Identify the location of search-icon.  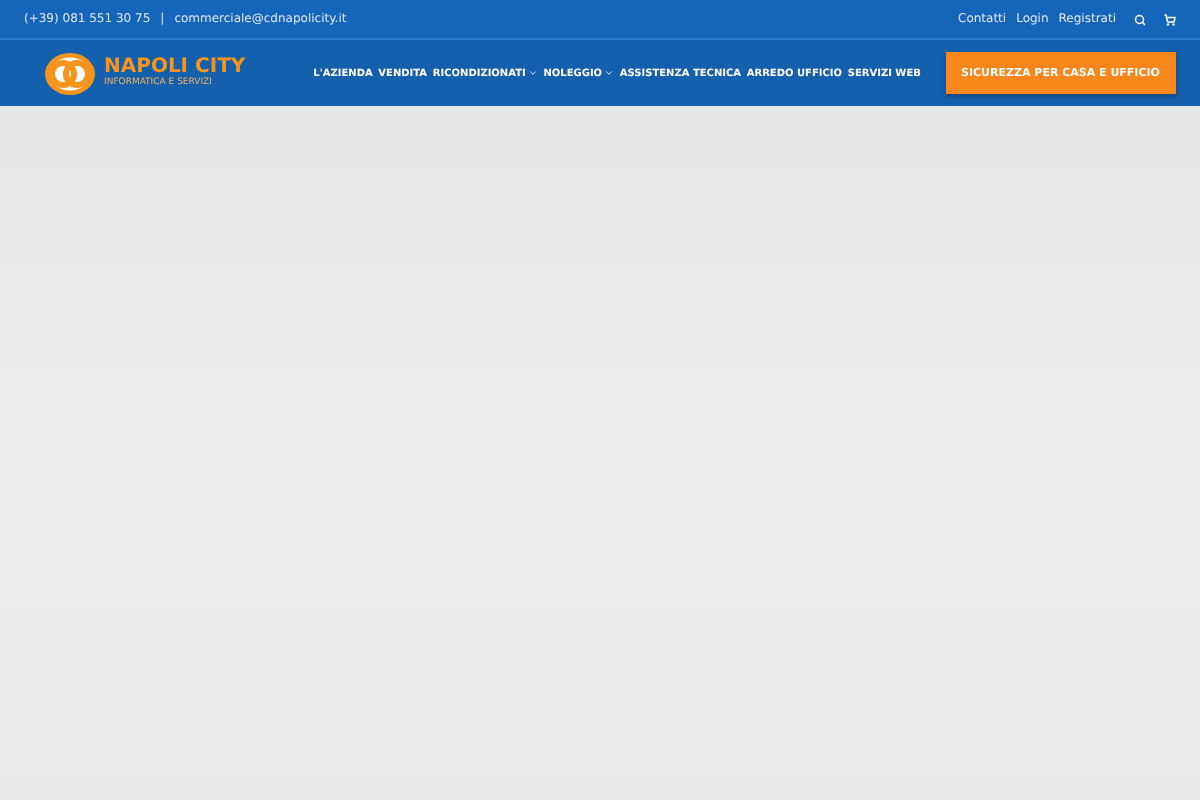
(1140, 19).